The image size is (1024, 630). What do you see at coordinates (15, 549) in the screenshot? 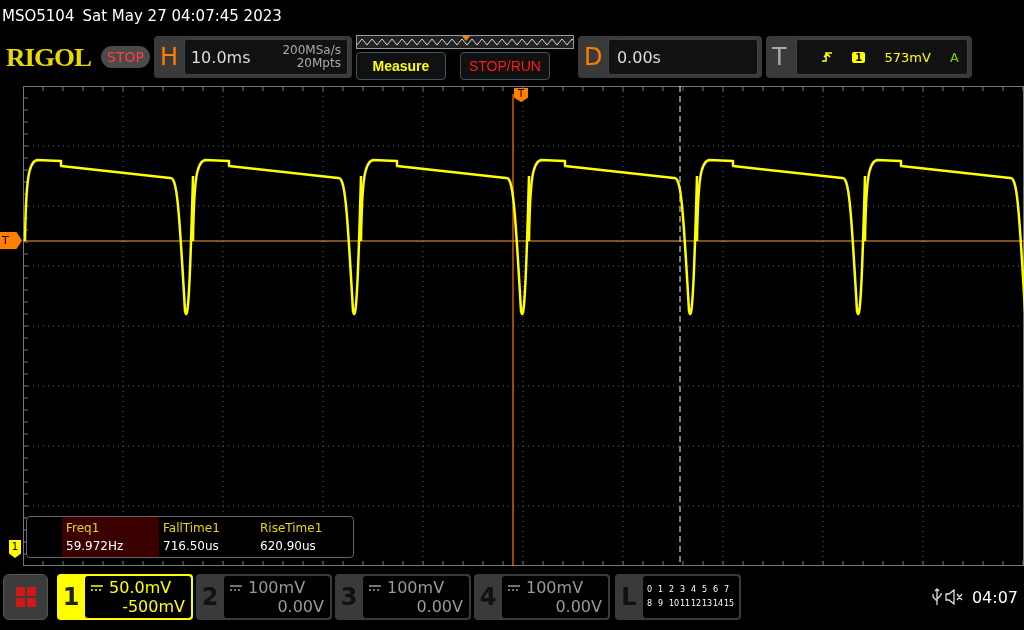
I see `channel-offset-marker: 1` at bounding box center [15, 549].